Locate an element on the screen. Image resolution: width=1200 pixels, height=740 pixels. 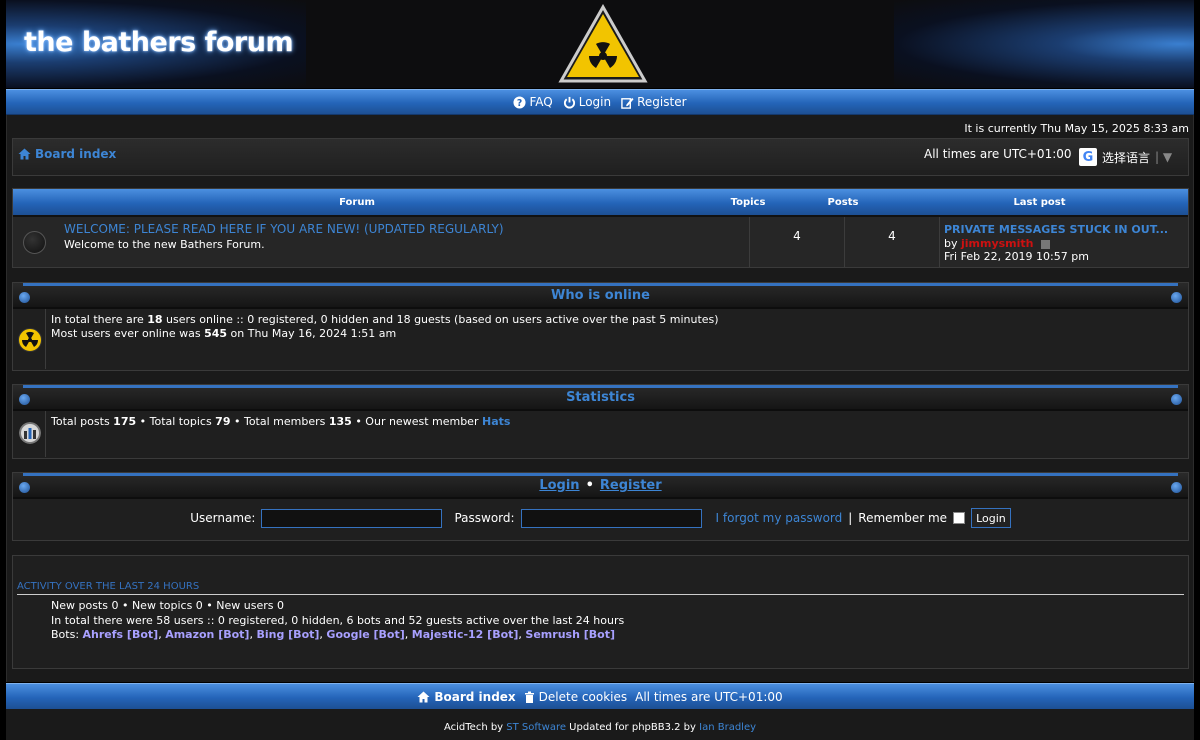
activity-title: ACTIVITY OVER THE LAST 24 HOURS is located at coordinates (108, 586).